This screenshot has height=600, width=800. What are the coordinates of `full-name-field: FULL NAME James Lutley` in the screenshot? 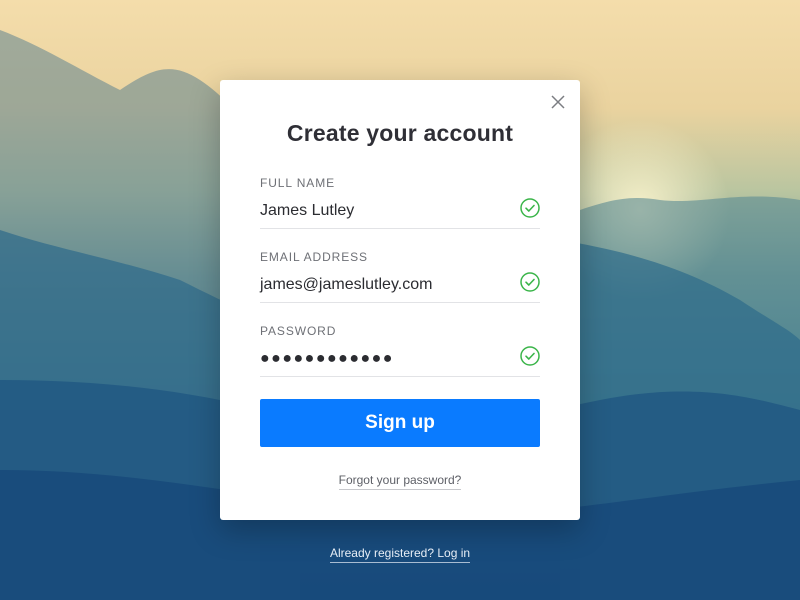 It's located at (400, 202).